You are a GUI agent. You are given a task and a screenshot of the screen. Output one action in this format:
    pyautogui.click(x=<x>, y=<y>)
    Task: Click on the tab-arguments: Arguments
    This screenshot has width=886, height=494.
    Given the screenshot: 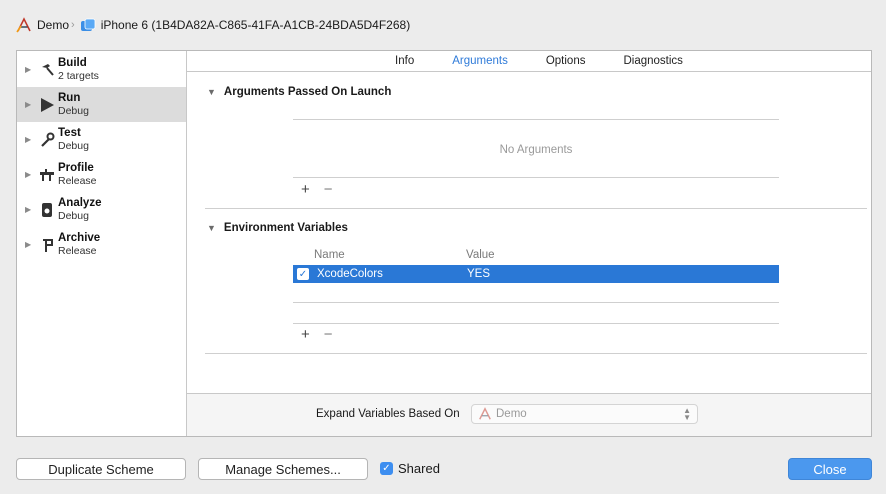 What is the action you would take?
    pyautogui.click(x=480, y=61)
    